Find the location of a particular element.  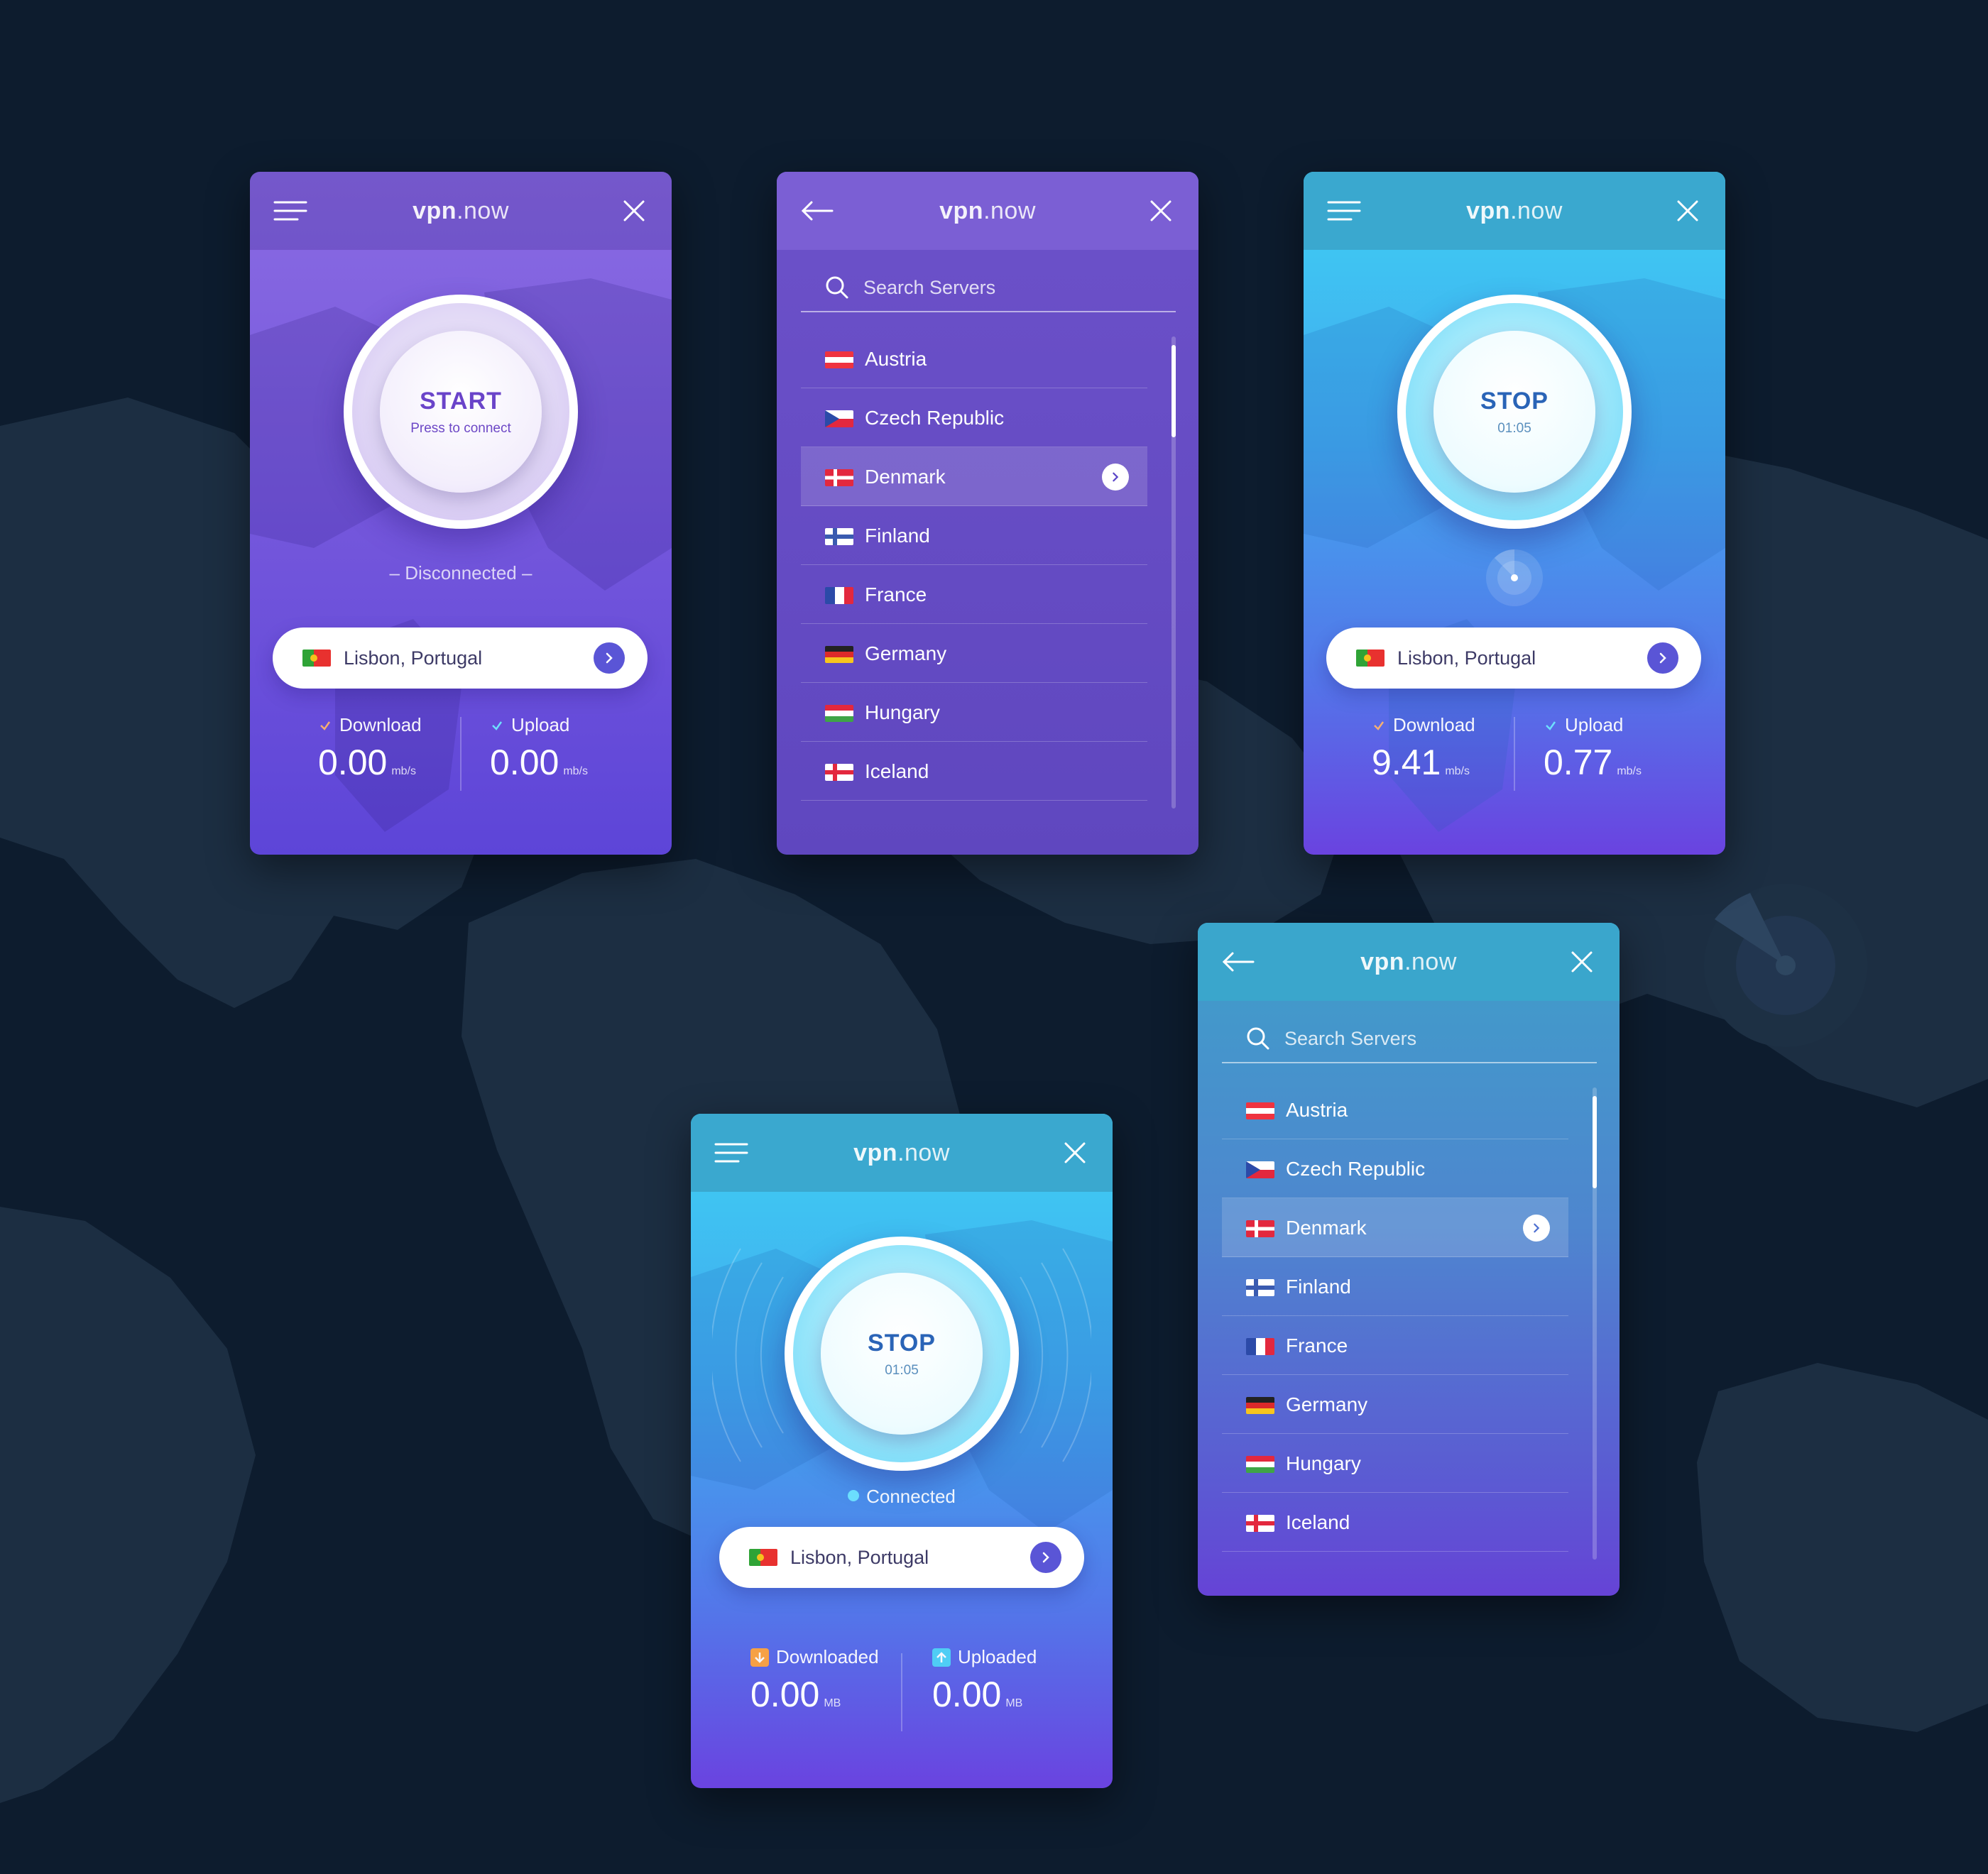

arrow-left-icon is located at coordinates (1238, 962).